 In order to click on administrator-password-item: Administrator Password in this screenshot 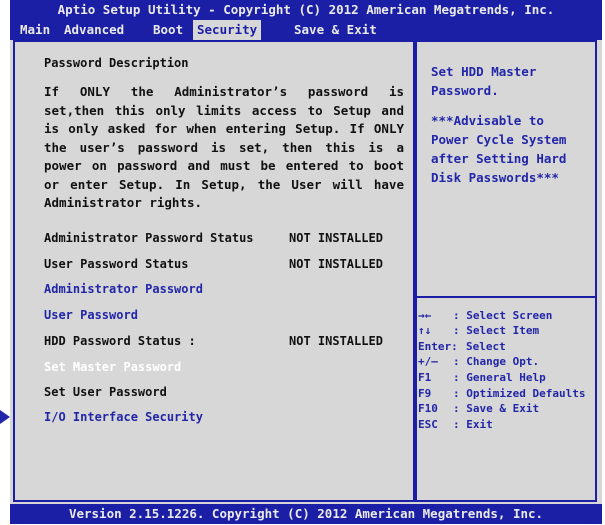, I will do `click(123, 289)`.